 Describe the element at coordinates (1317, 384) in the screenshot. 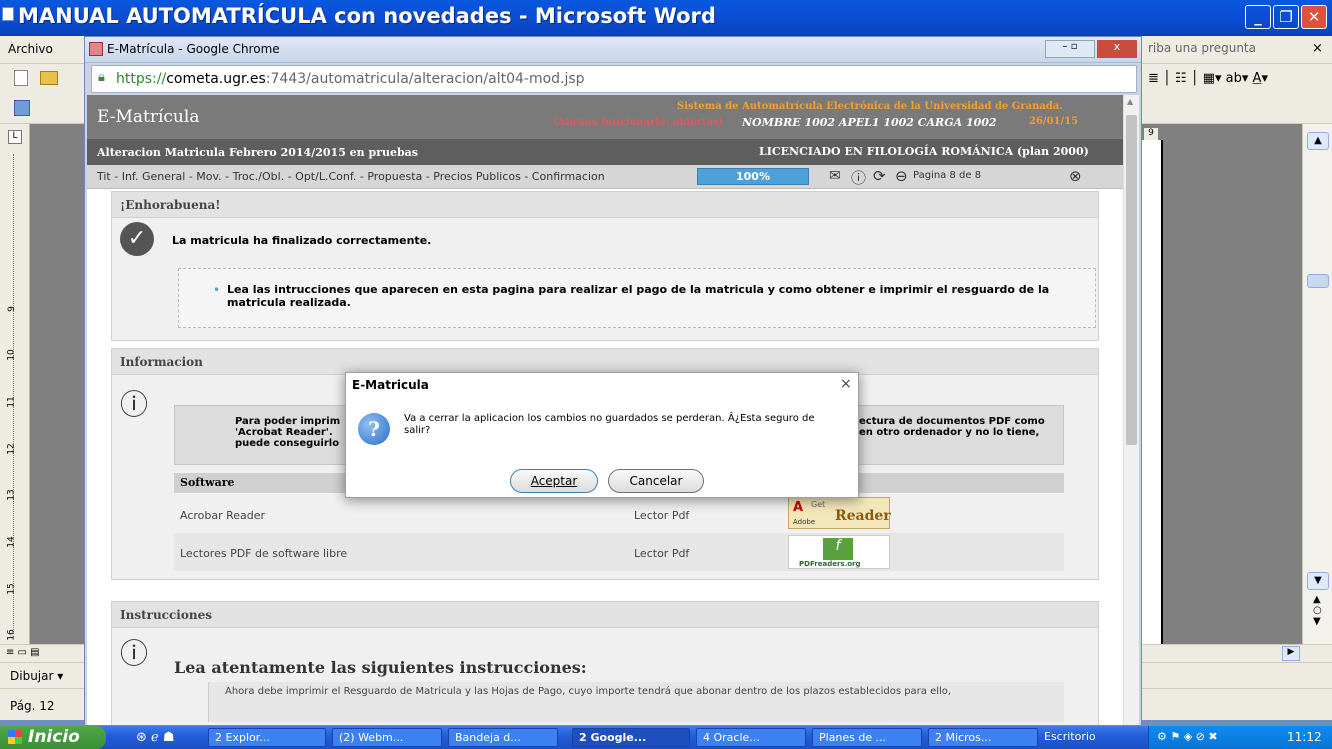

I see `word-vertical-scrollbar: ▲ ▼ ▲ ○ ▼` at that location.